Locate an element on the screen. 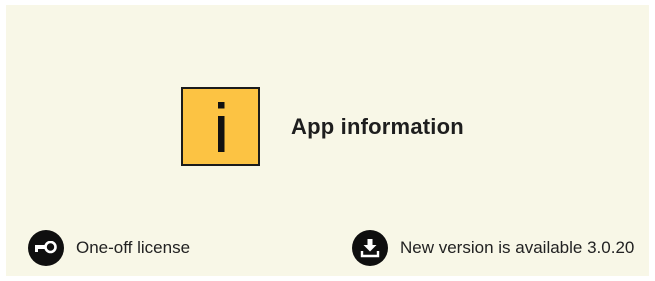 The image size is (655, 281). page-title: App information is located at coordinates (377, 126).